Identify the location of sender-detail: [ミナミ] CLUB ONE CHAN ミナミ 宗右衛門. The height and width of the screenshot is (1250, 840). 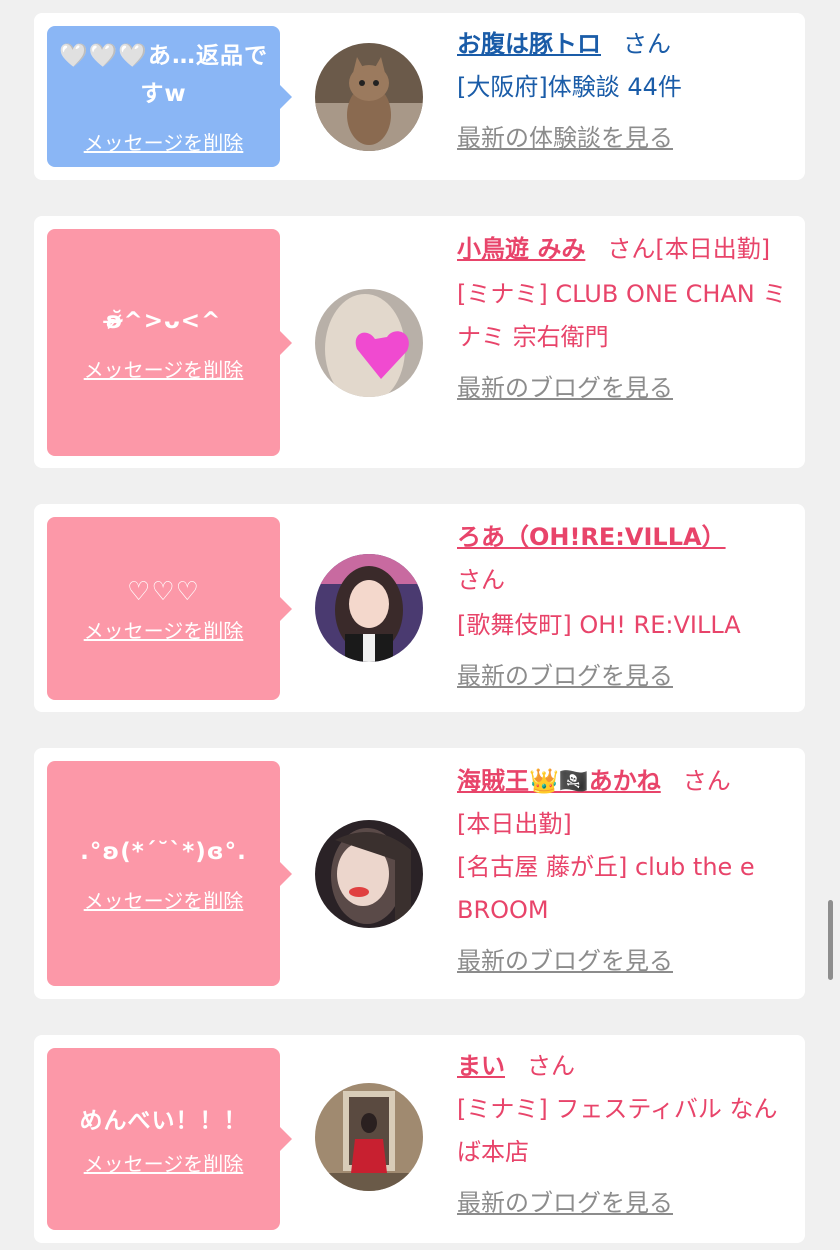
(622, 315).